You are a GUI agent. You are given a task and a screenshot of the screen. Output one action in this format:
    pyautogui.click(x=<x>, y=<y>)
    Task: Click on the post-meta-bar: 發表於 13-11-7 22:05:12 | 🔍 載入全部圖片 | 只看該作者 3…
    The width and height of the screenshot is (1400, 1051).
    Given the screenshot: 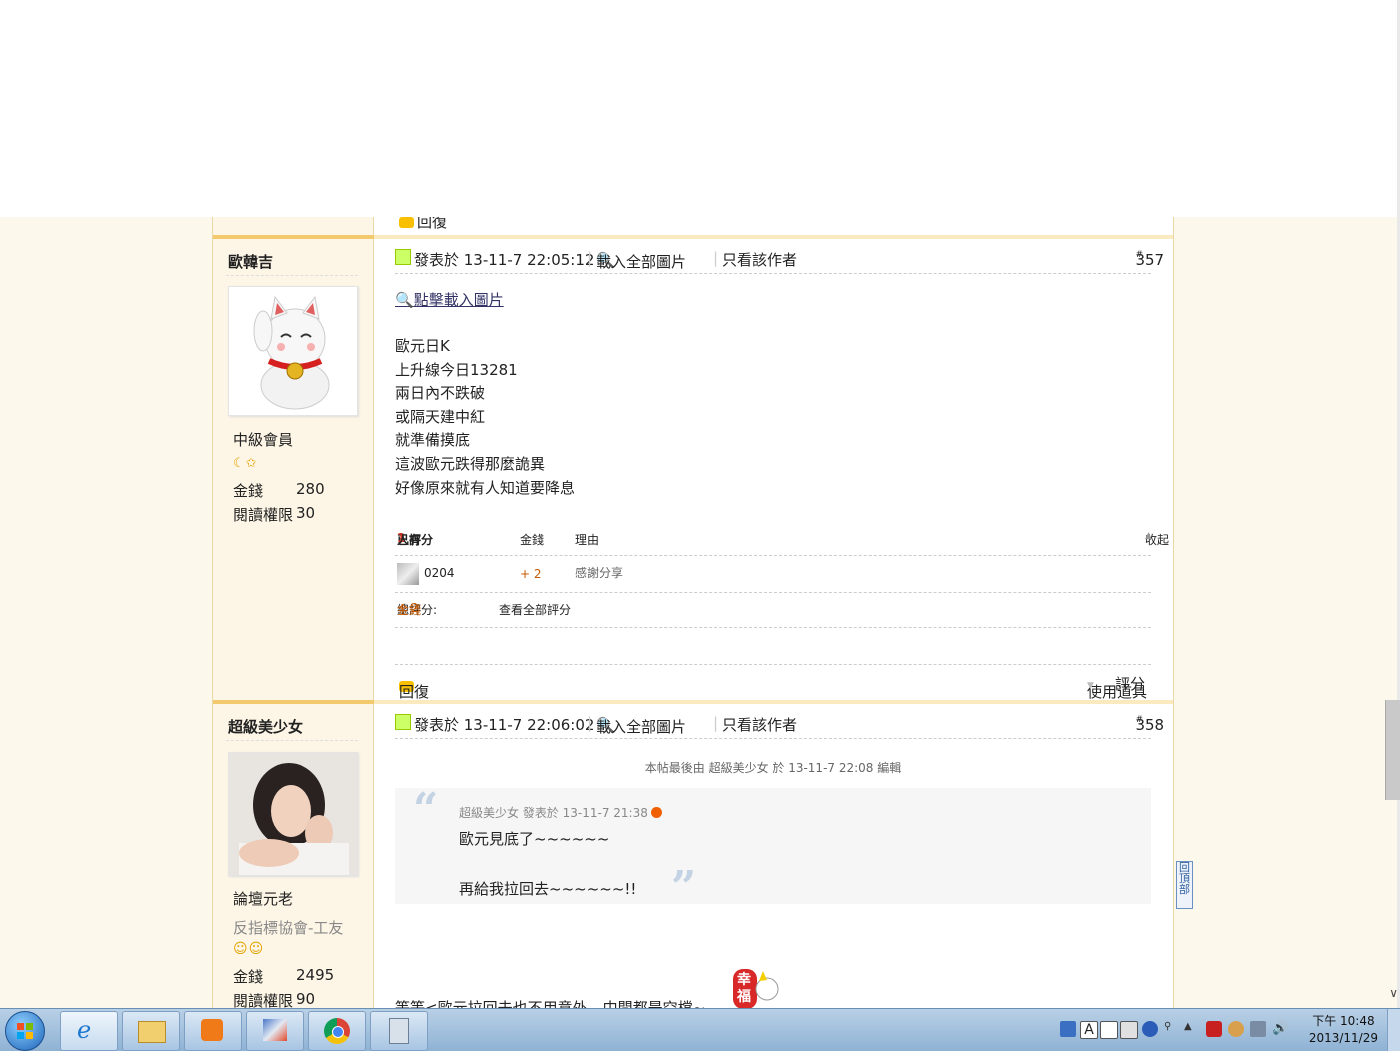 What is the action you would take?
    pyautogui.click(x=780, y=260)
    